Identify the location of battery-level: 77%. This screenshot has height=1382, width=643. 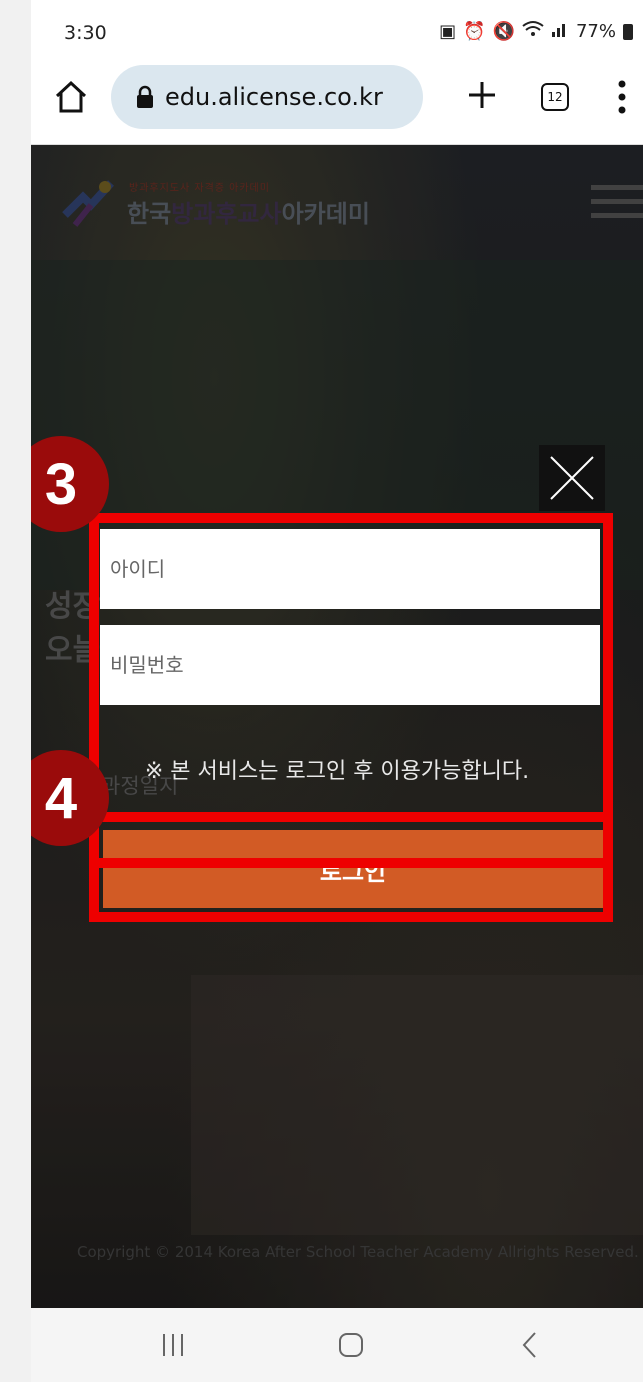
(595, 31).